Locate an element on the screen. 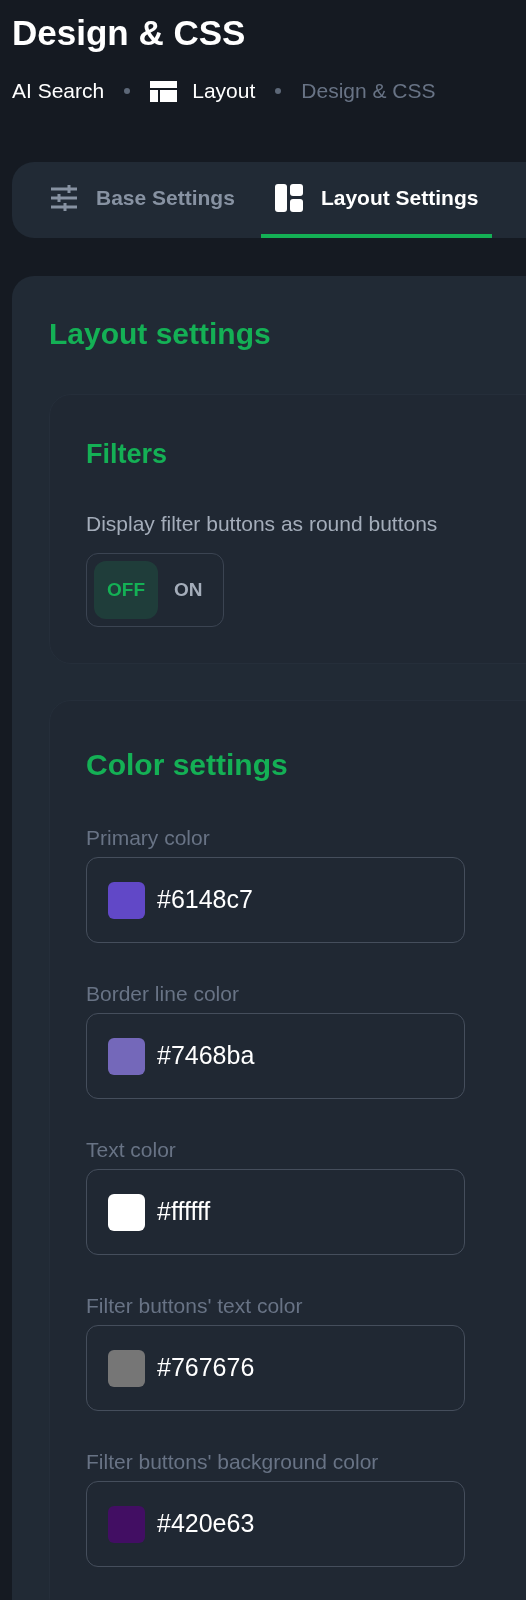  field-label: Filter buttons' text color is located at coordinates (194, 1306).